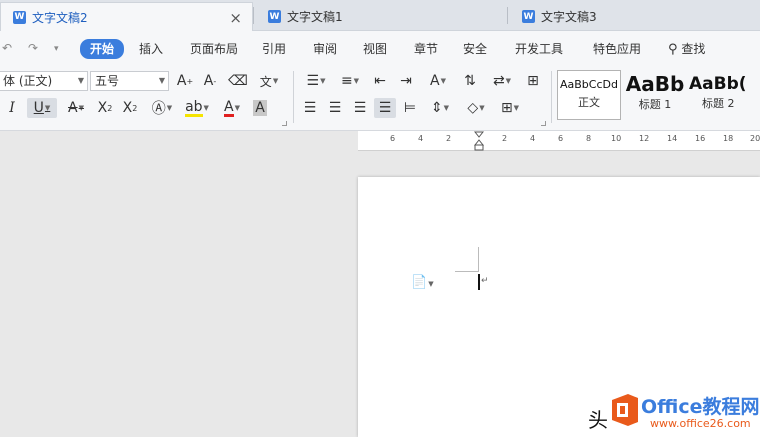 The height and width of the screenshot is (437, 760). What do you see at coordinates (718, 84) in the screenshot?
I see `style-sample: AaBb(` at bounding box center [718, 84].